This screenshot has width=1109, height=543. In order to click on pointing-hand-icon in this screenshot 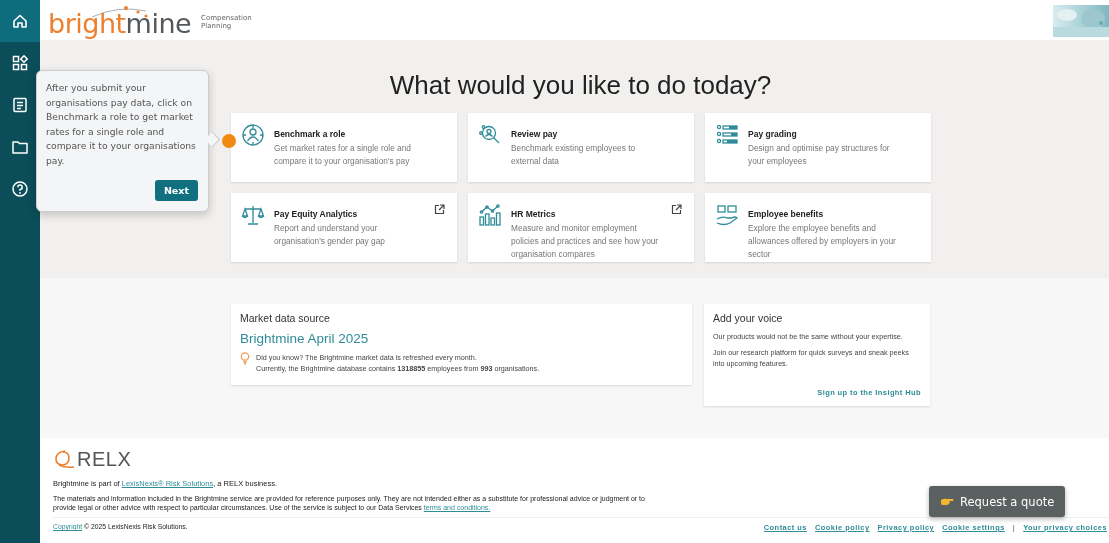, I will do `click(947, 501)`.